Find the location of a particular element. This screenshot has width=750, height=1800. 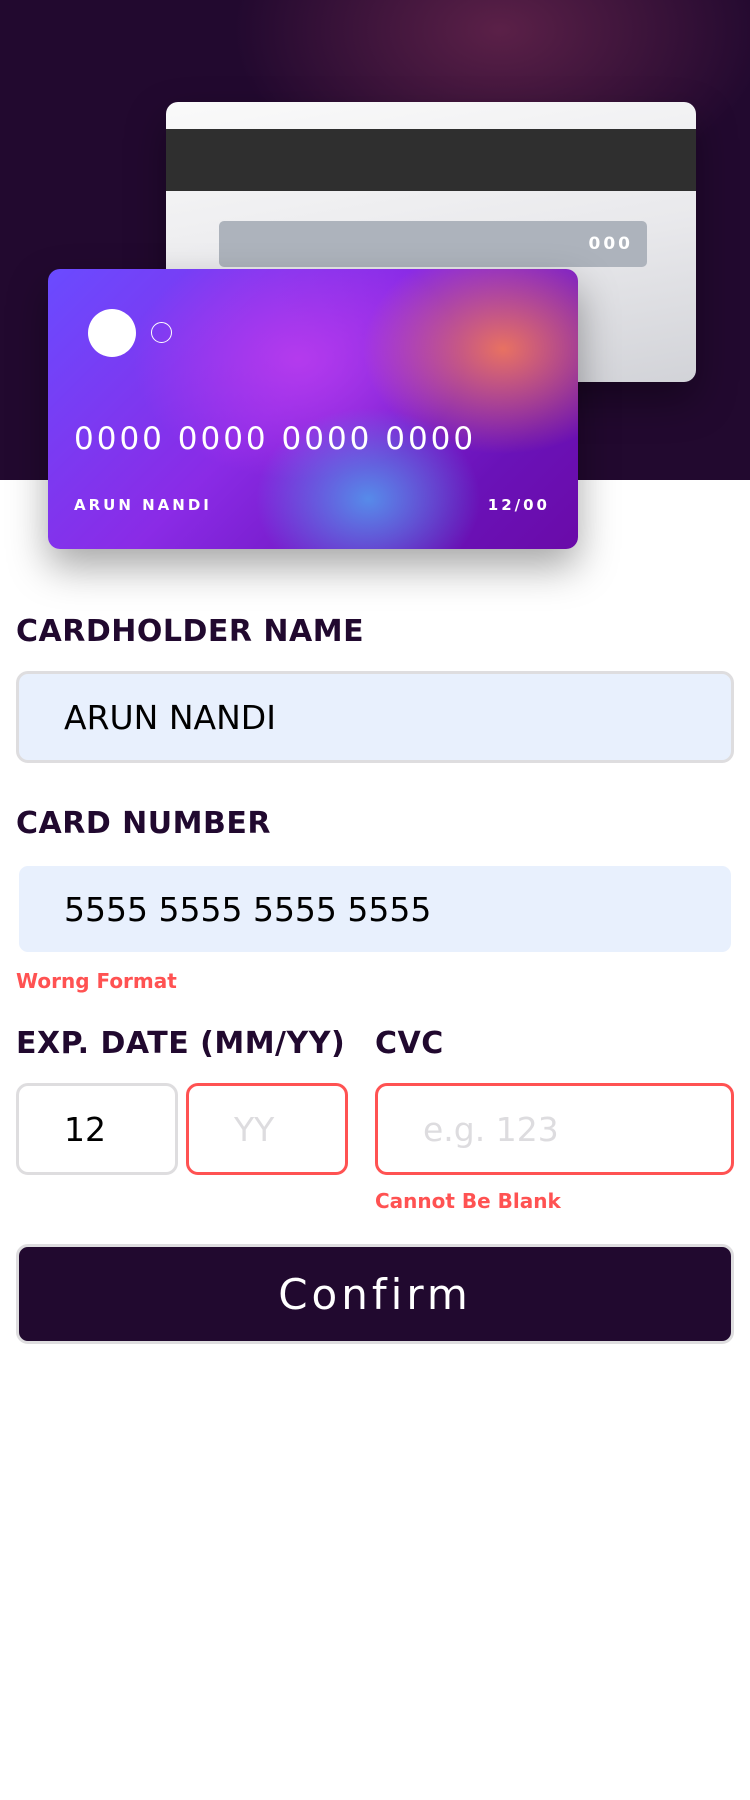

card-front-expiry: 12/00 is located at coordinates (518, 505).